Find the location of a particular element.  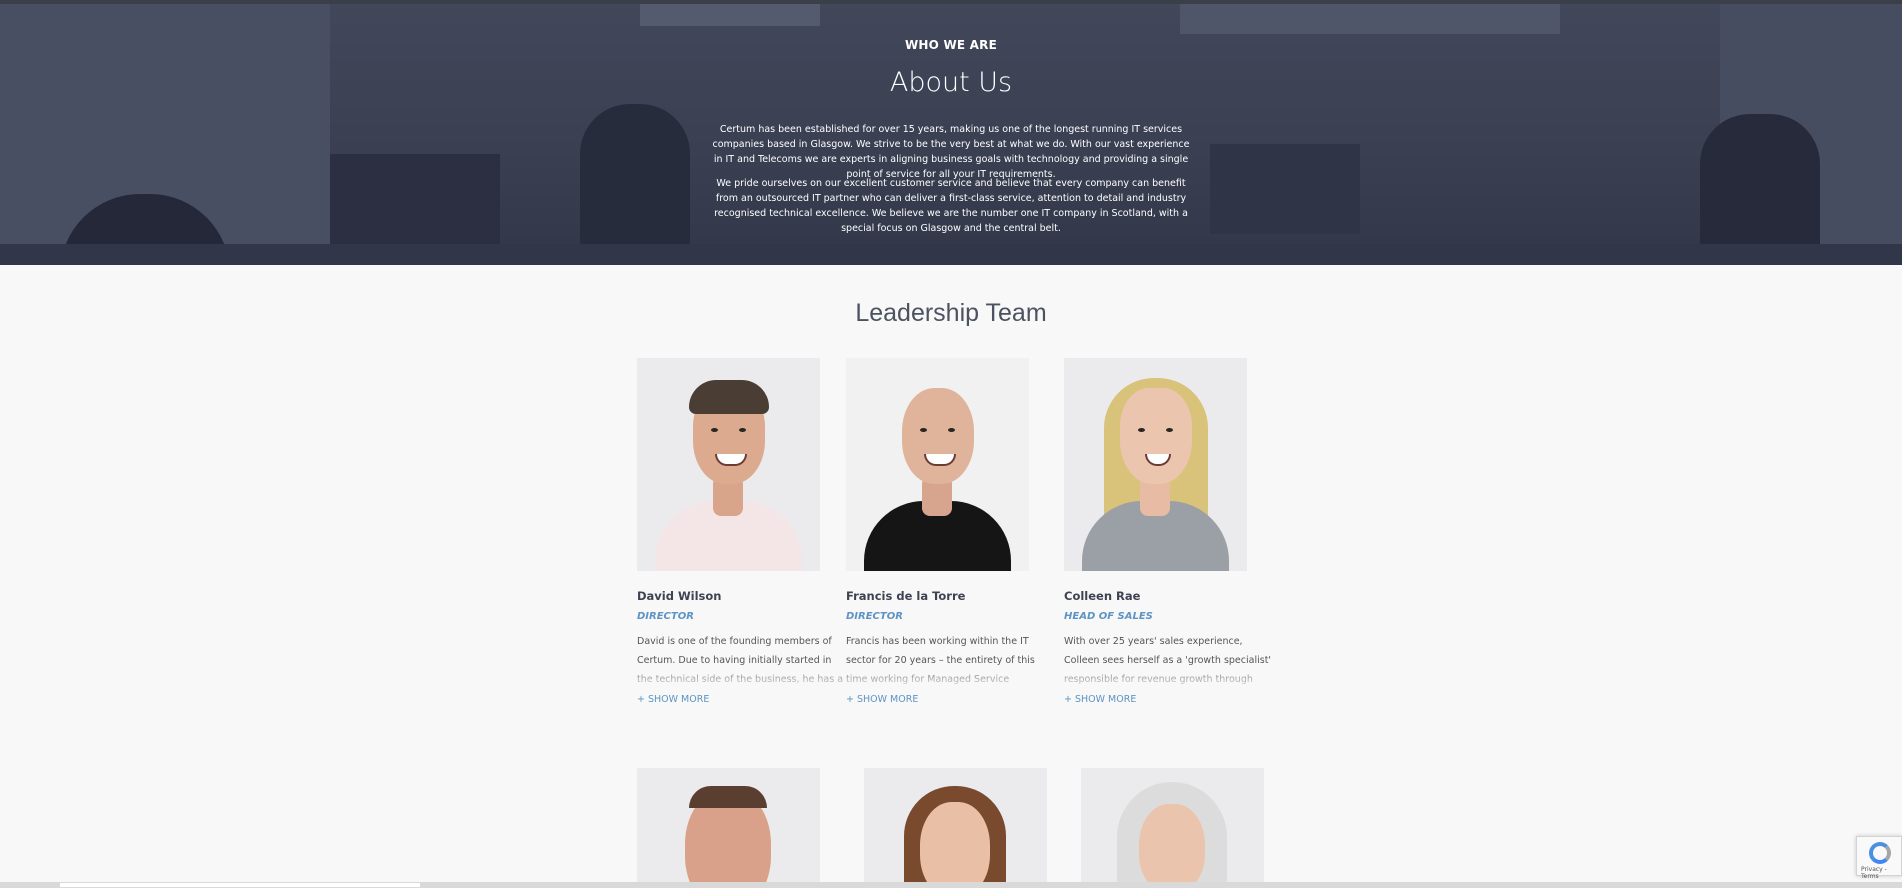

member-name: Colleen Rae is located at coordinates (1102, 596).